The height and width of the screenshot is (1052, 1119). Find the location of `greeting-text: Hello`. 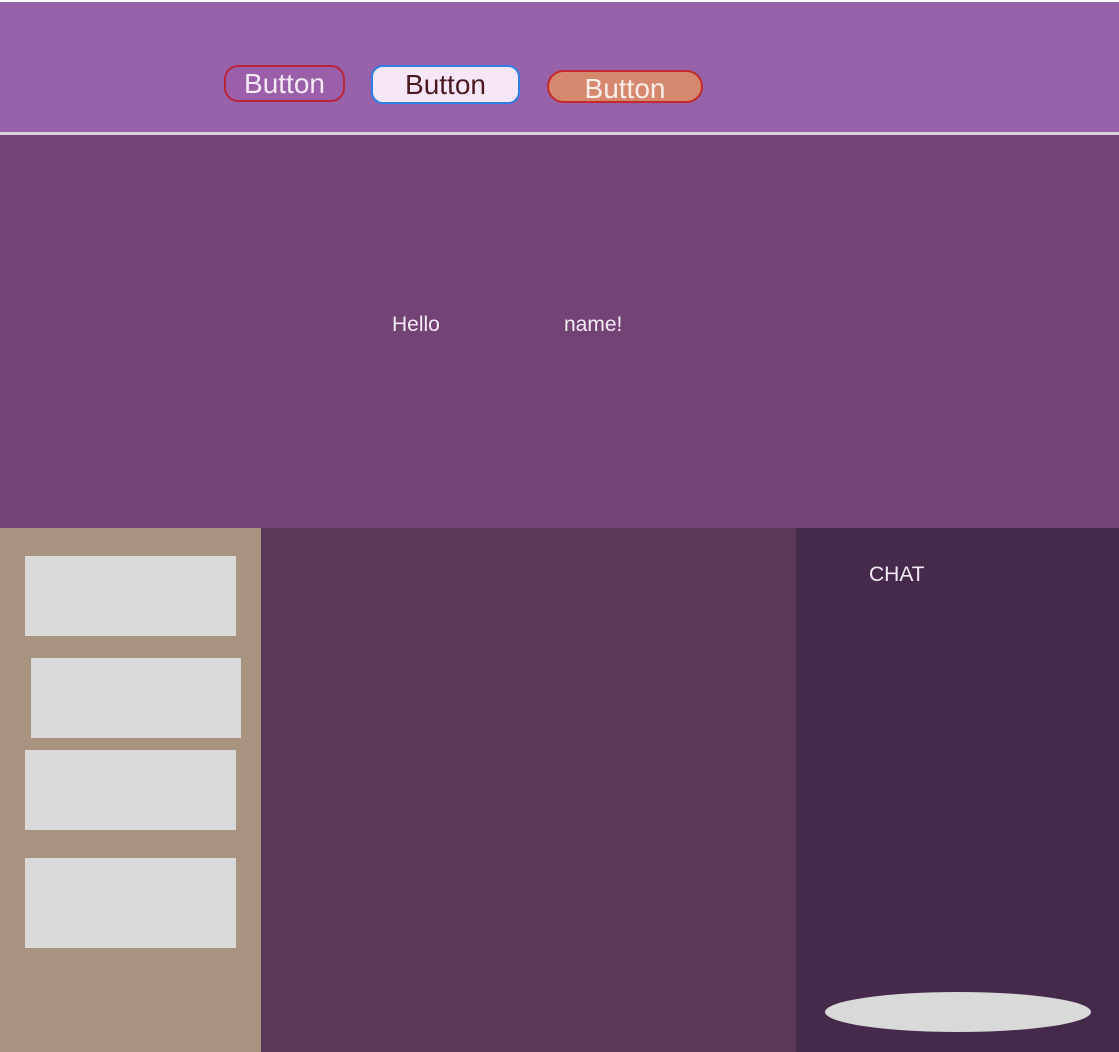

greeting-text: Hello is located at coordinates (416, 324).